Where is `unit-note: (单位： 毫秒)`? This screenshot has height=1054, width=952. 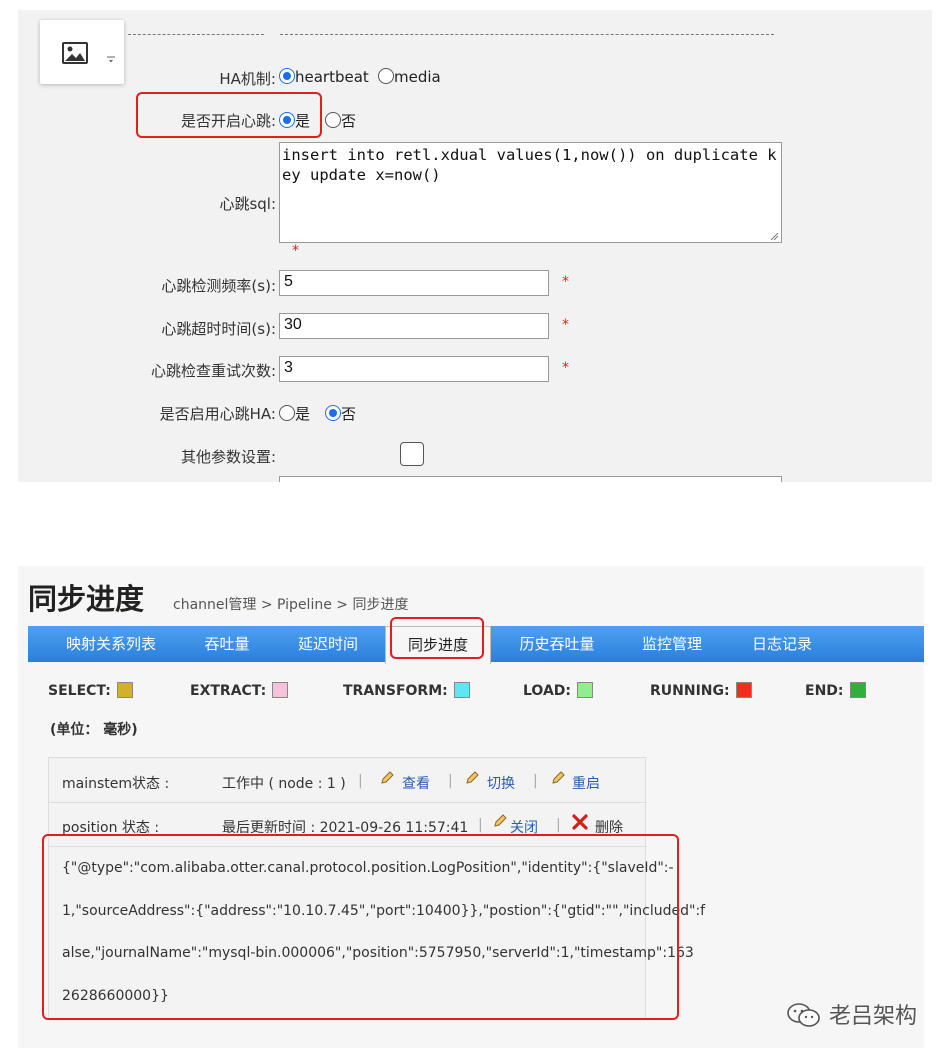
unit-note: (单位： 毫秒) is located at coordinates (94, 730).